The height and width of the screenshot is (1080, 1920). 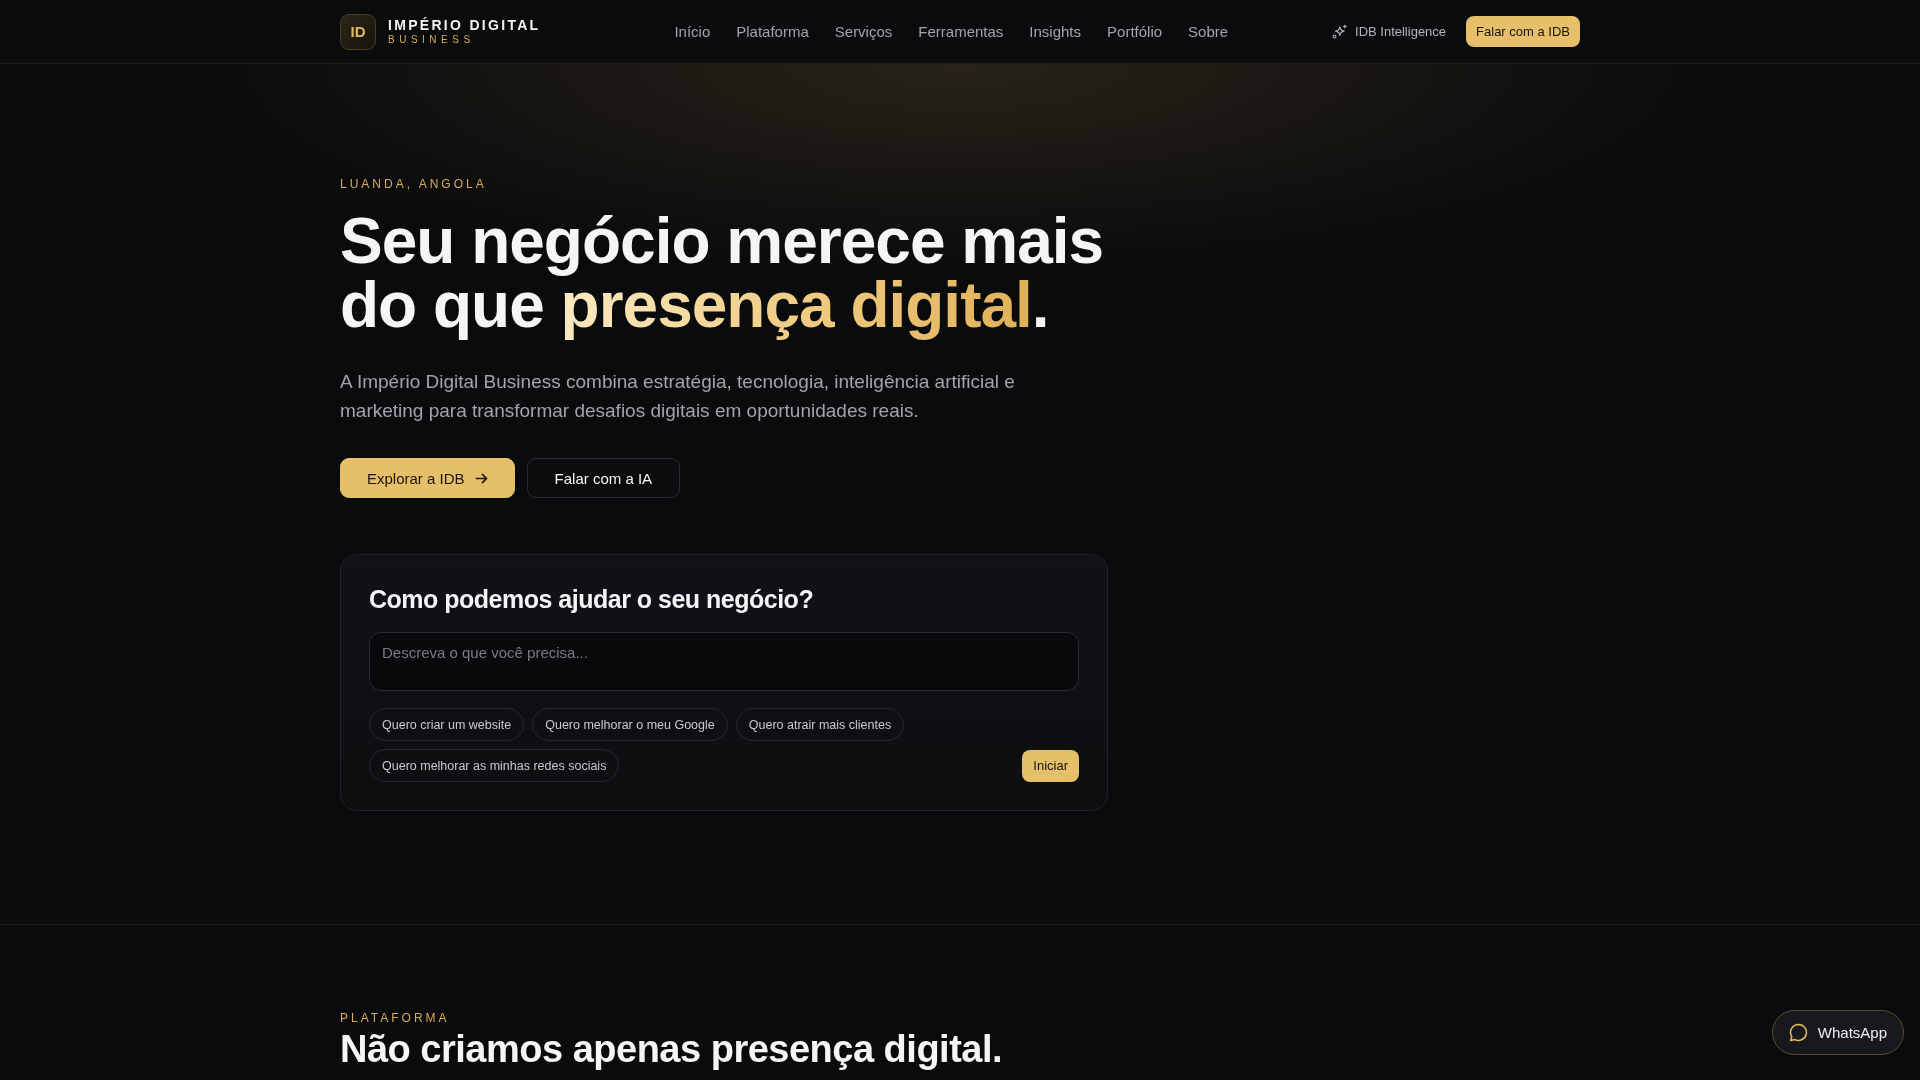 I want to click on nav-link: Plataforma, so click(x=772, y=31).